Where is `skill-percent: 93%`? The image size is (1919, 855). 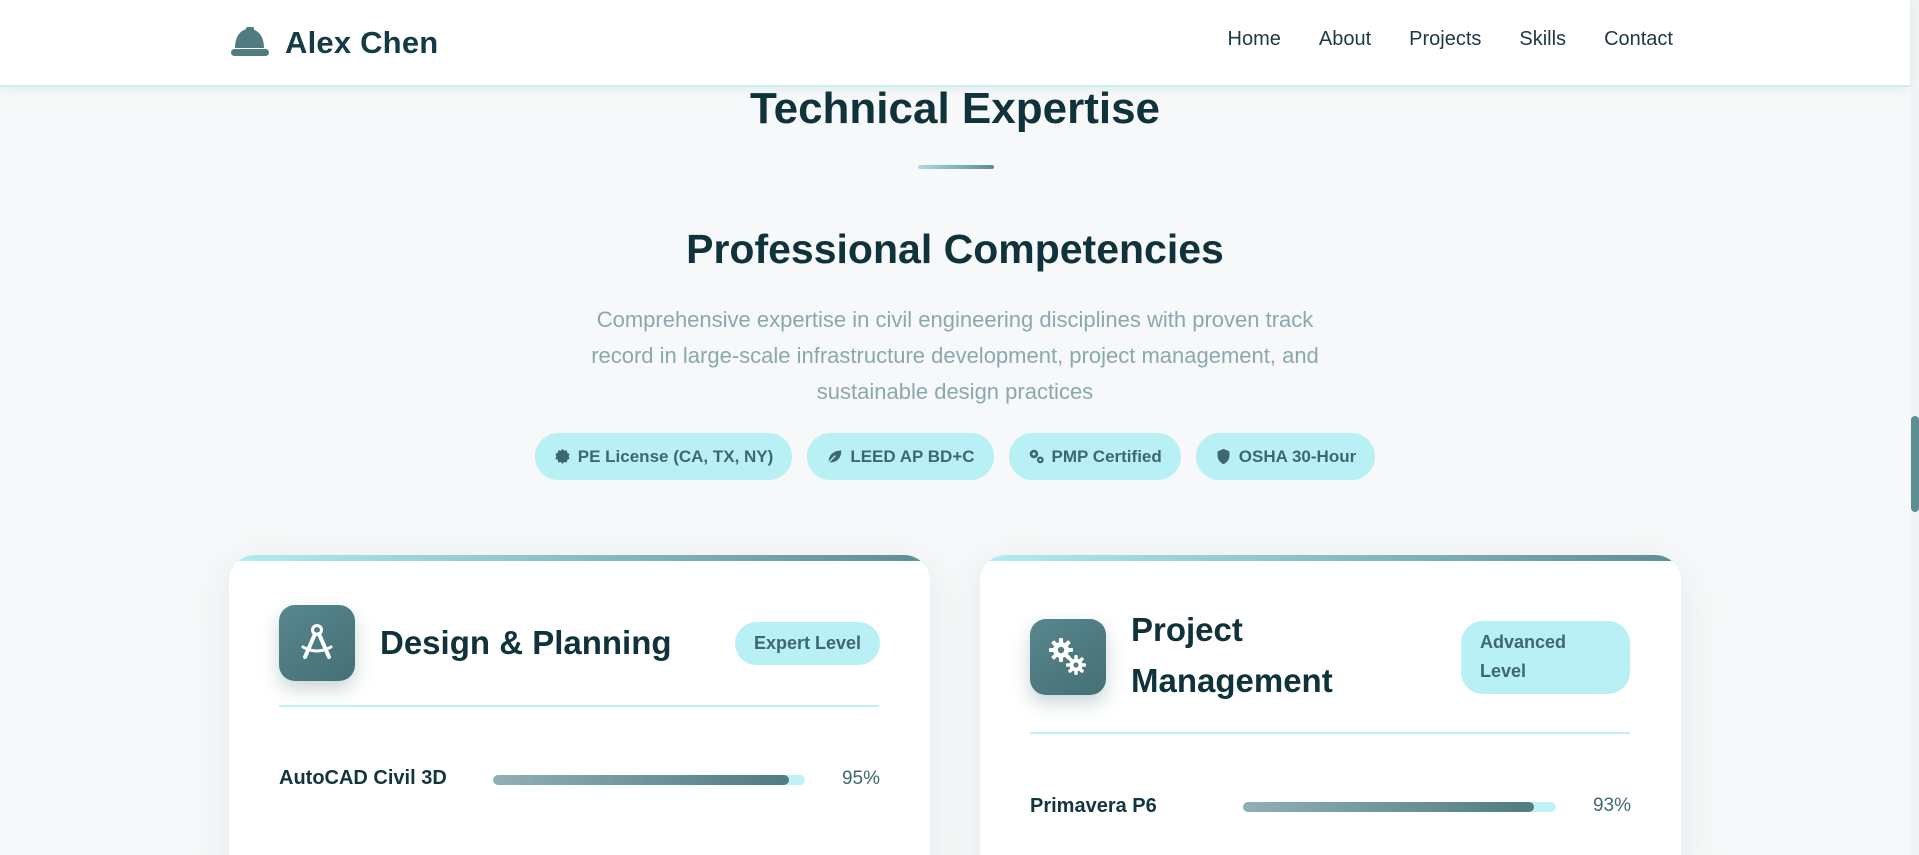
skill-percent: 93% is located at coordinates (1611, 805).